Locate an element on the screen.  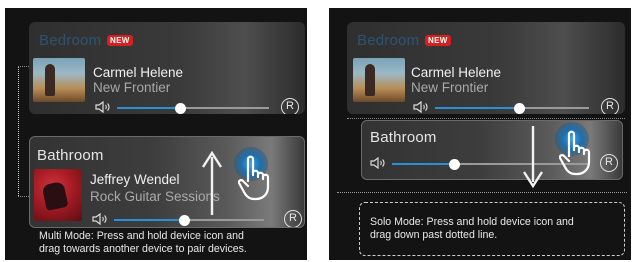
up-arrow-icon is located at coordinates (212, 183).